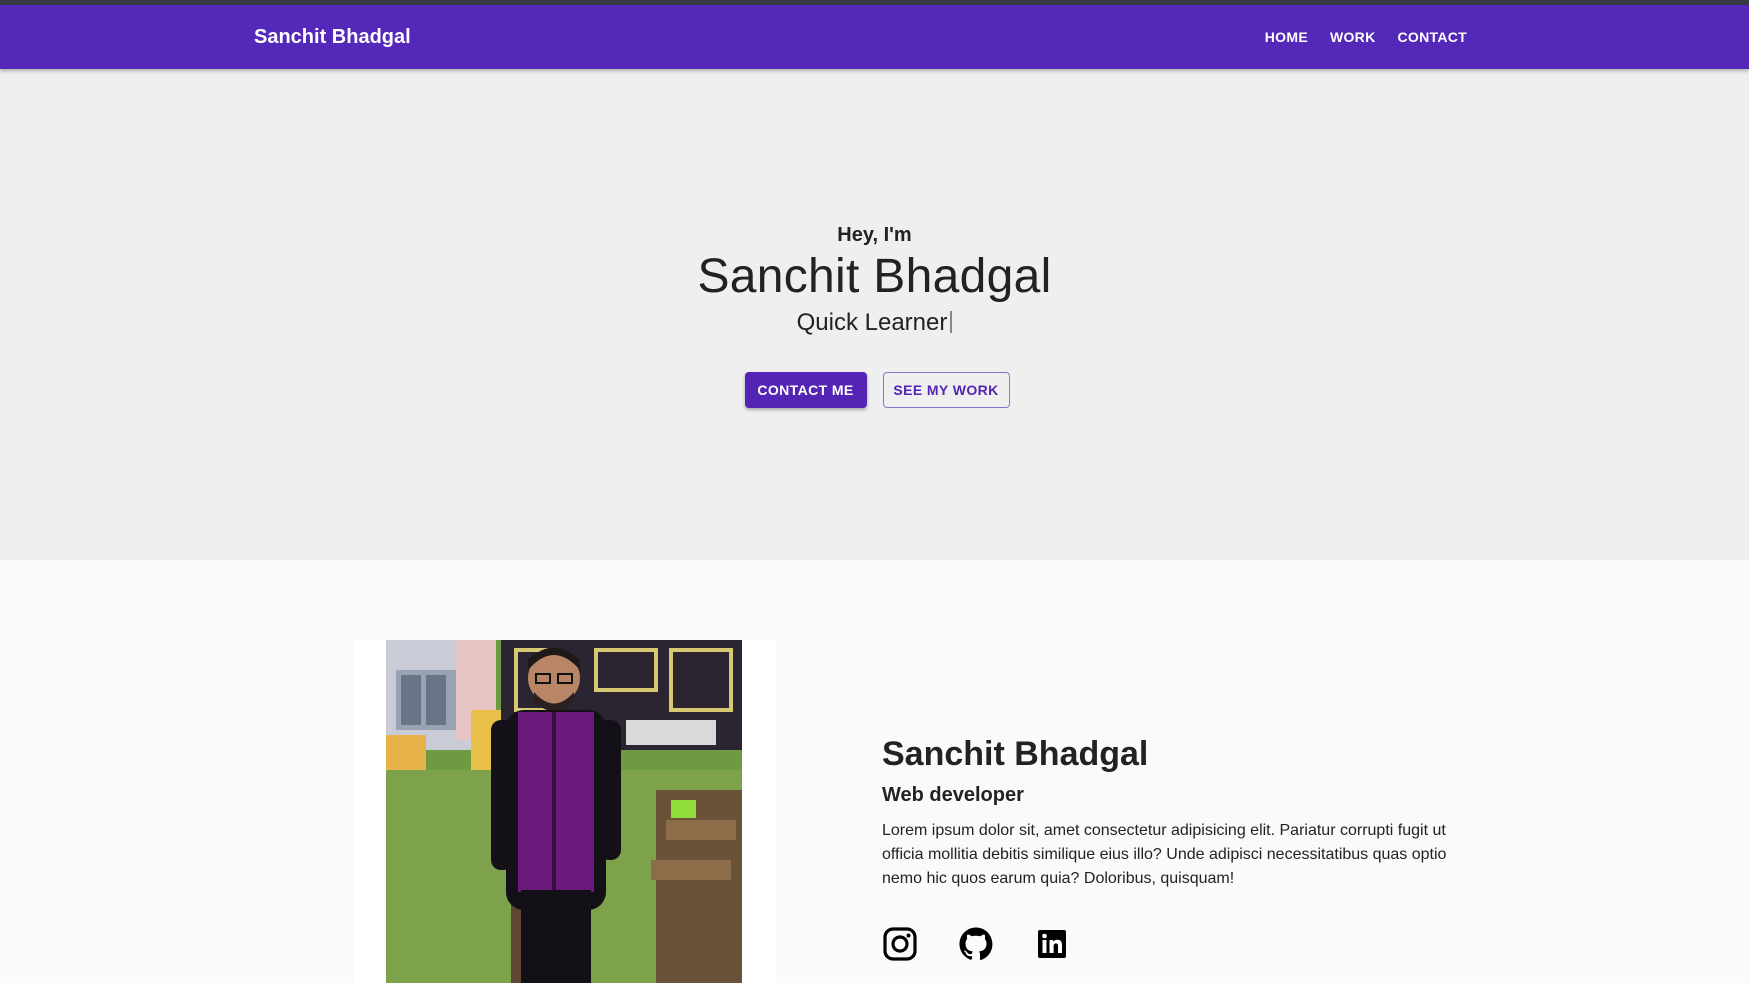 This screenshot has width=1749, height=983. I want to click on social-links, so click(976, 944).